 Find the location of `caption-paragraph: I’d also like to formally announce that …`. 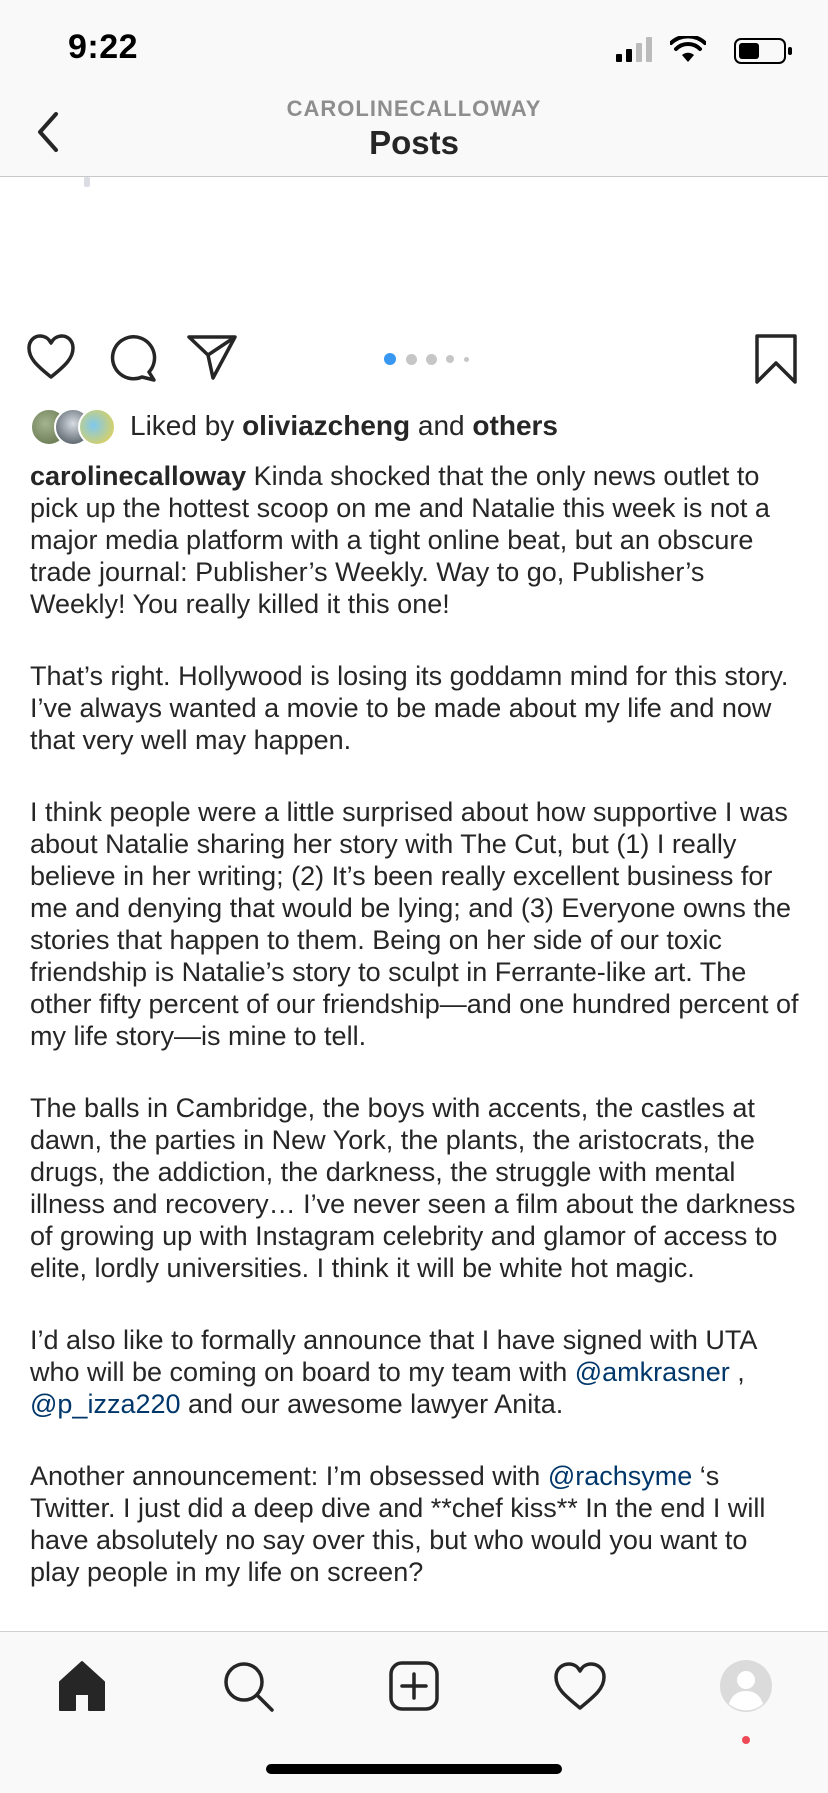

caption-paragraph: I’d also like to formally announce that … is located at coordinates (415, 1372).